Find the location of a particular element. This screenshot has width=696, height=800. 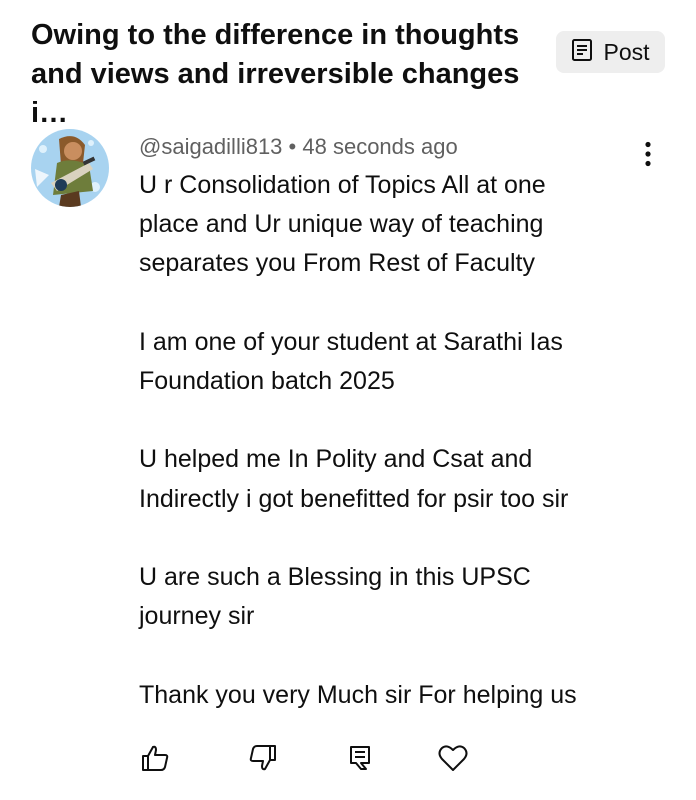

heart-icon is located at coordinates (453, 760).